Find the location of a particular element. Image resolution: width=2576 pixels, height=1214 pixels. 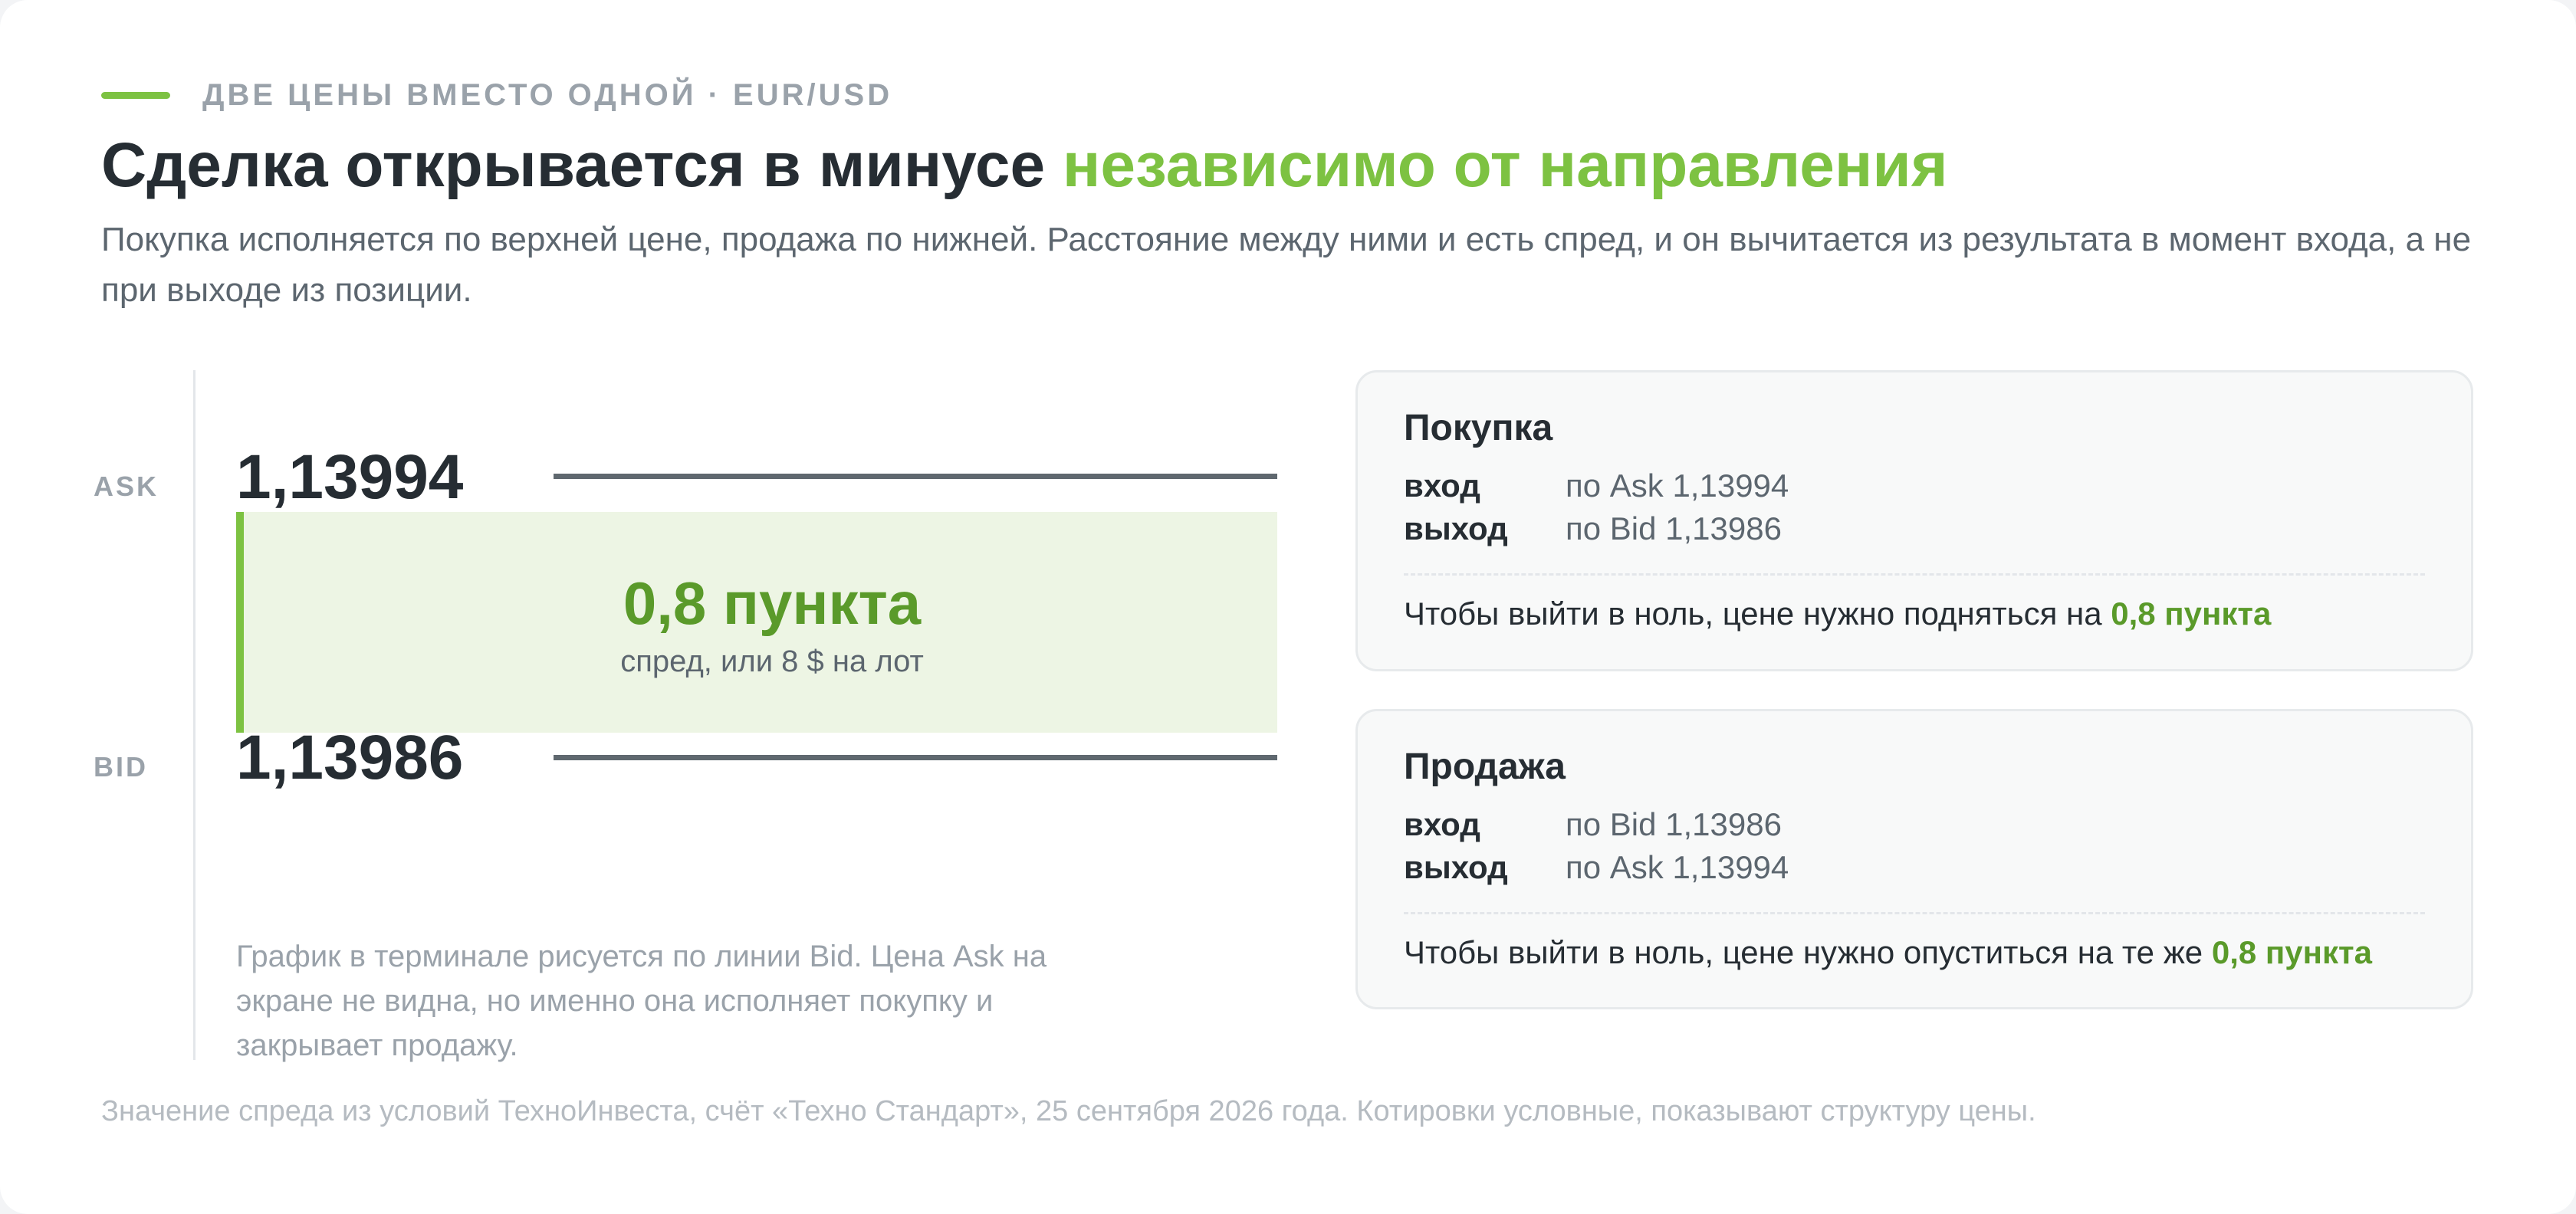

kicker: ДВЕ ЦЕНЫ ВМЕСТО ОДНОЙ · EUR/USD is located at coordinates (496, 95).